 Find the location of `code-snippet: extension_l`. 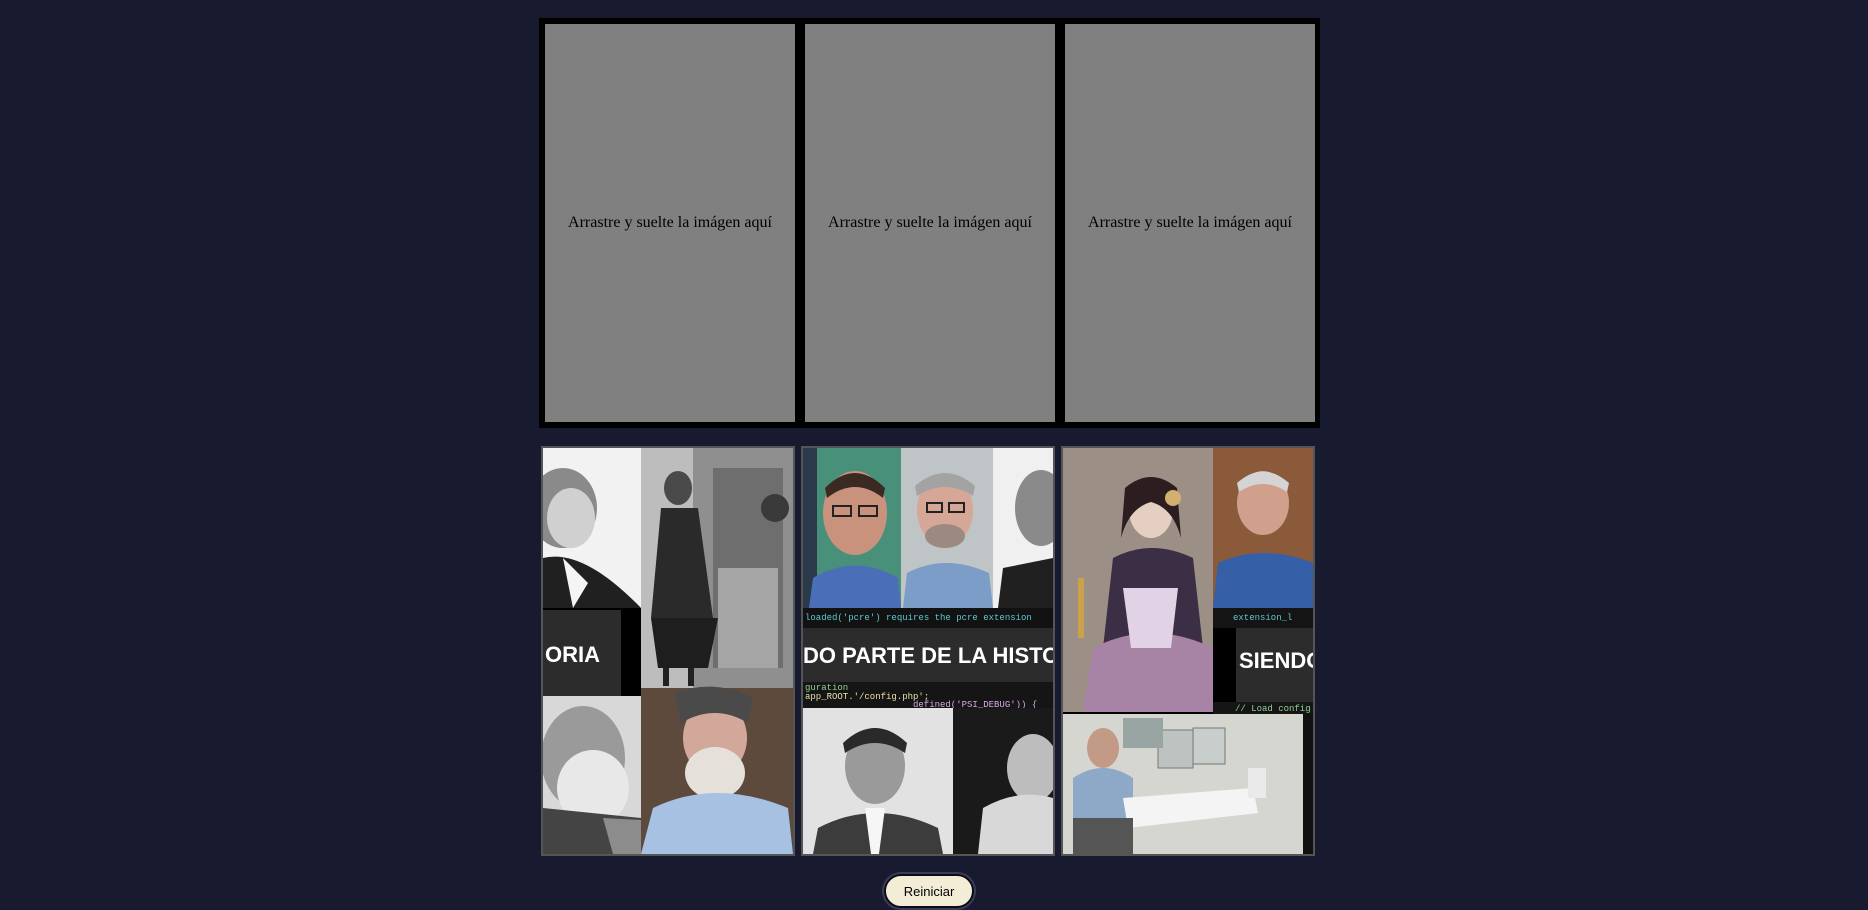

code-snippet: extension_l is located at coordinates (1262, 618).